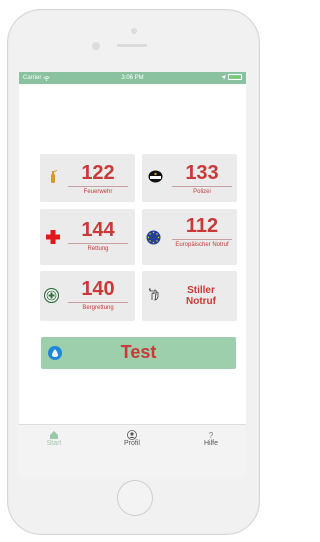  Describe the element at coordinates (155, 176) in the screenshot. I see `police-cap-icon` at that location.